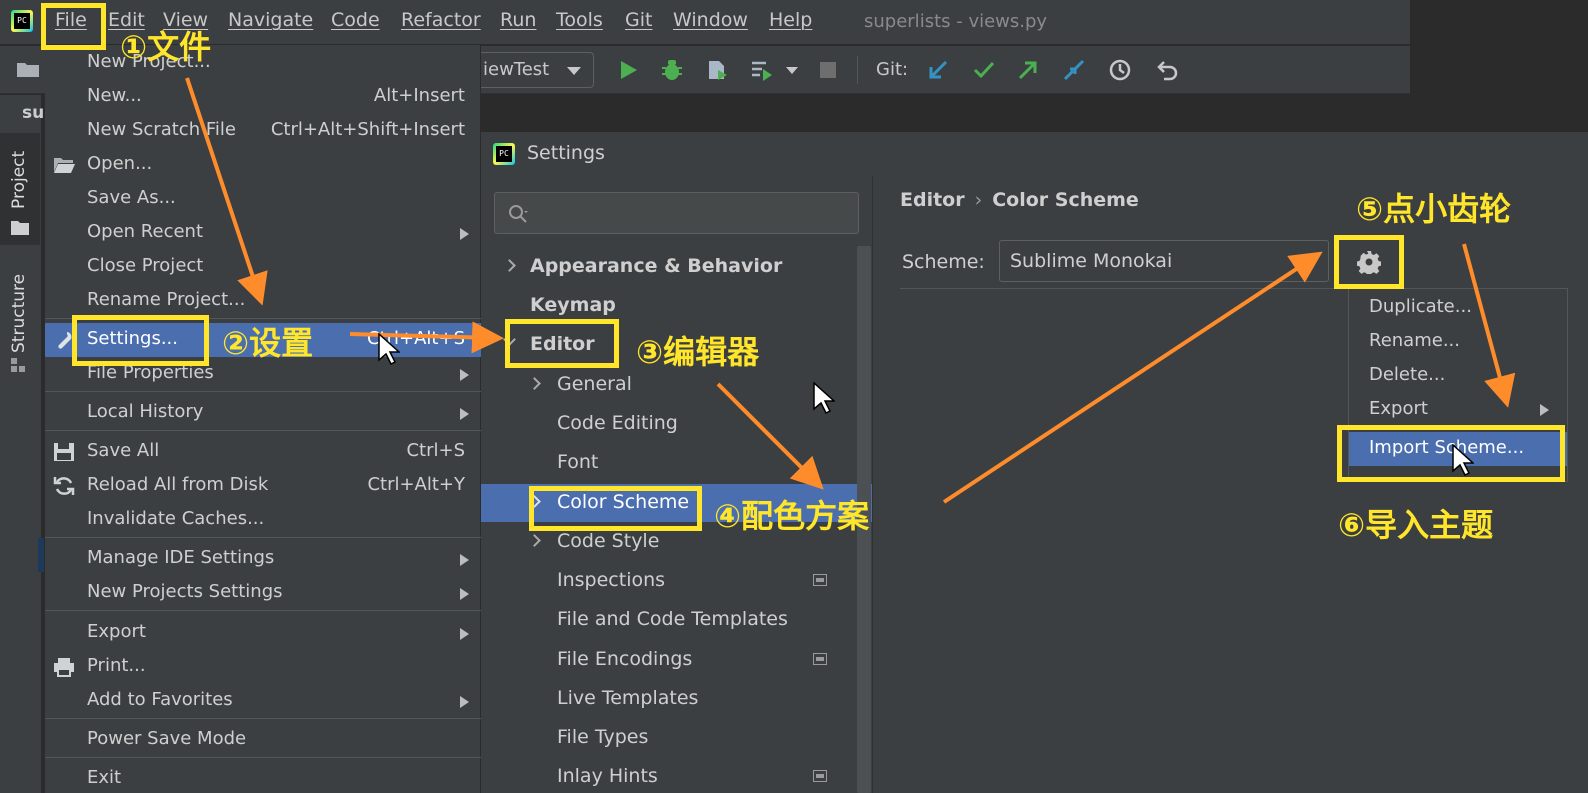  Describe the element at coordinates (672, 70) in the screenshot. I see `debug-bug-icon` at that location.